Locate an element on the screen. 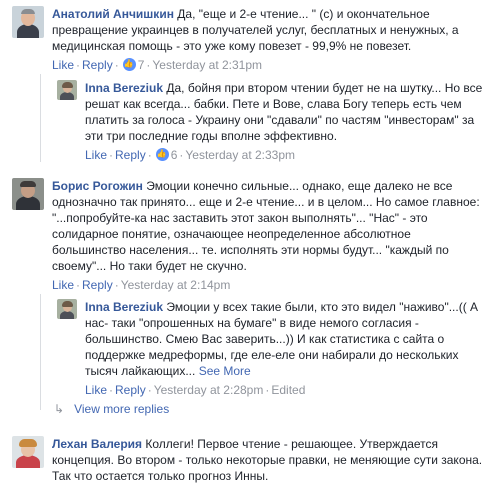 This screenshot has height=488, width=502. comment-actions: Like · Reply · Yesterday at 2:14pm is located at coordinates (141, 285).